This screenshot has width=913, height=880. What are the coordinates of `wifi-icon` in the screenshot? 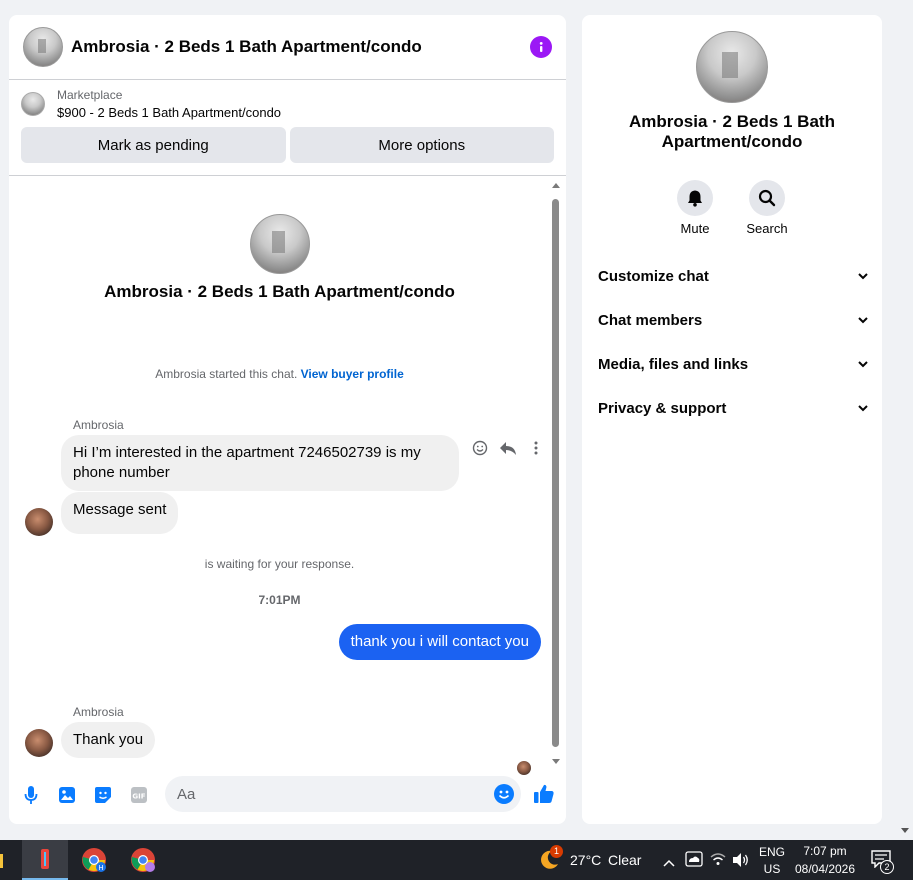 It's located at (718, 861).